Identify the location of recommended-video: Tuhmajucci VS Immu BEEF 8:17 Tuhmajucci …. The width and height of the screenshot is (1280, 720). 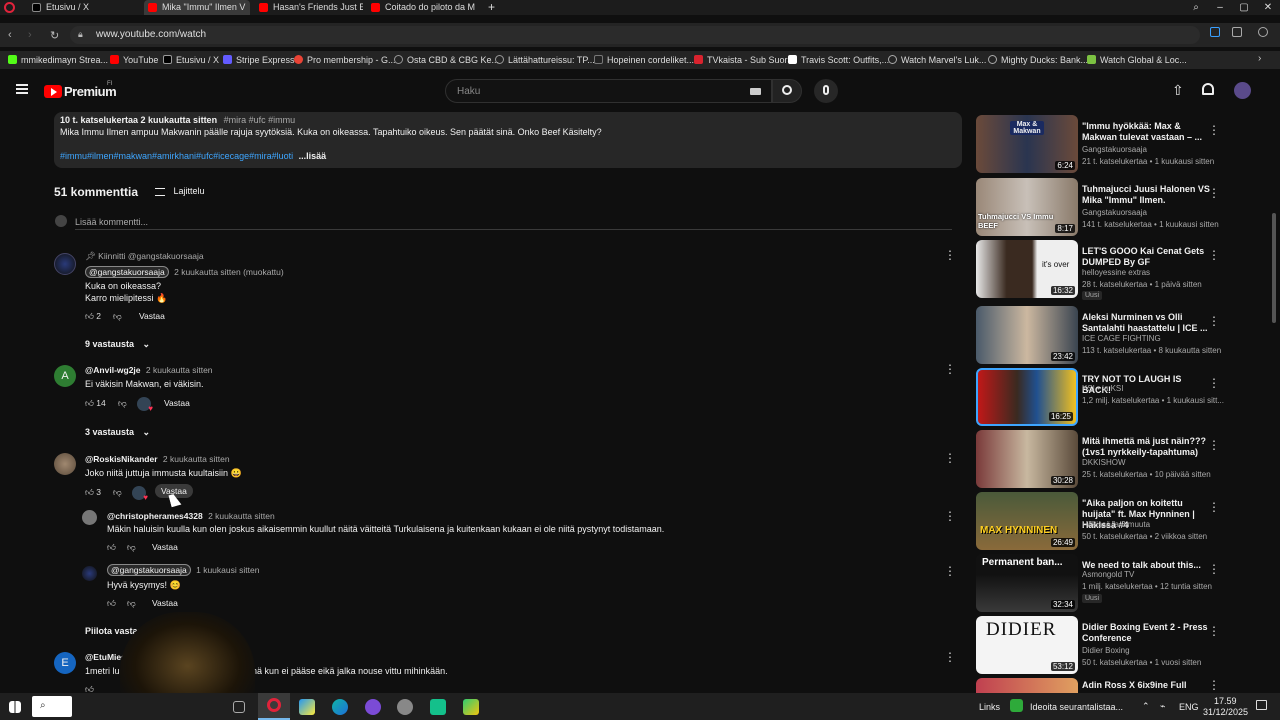
(1121, 207).